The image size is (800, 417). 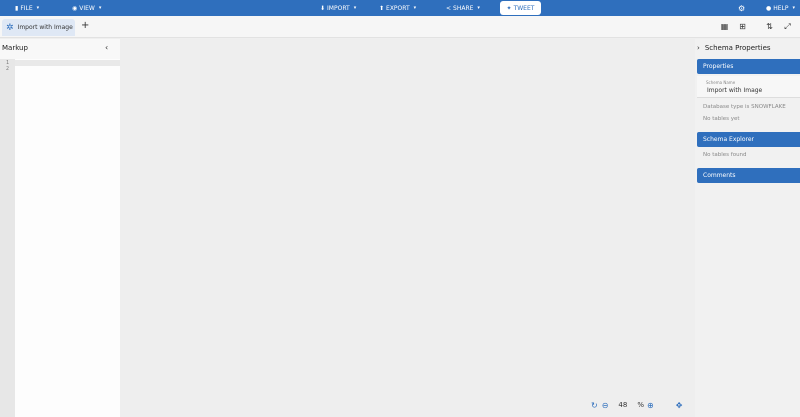 I want to click on help-menu: ● HELP ▾, so click(x=780, y=8).